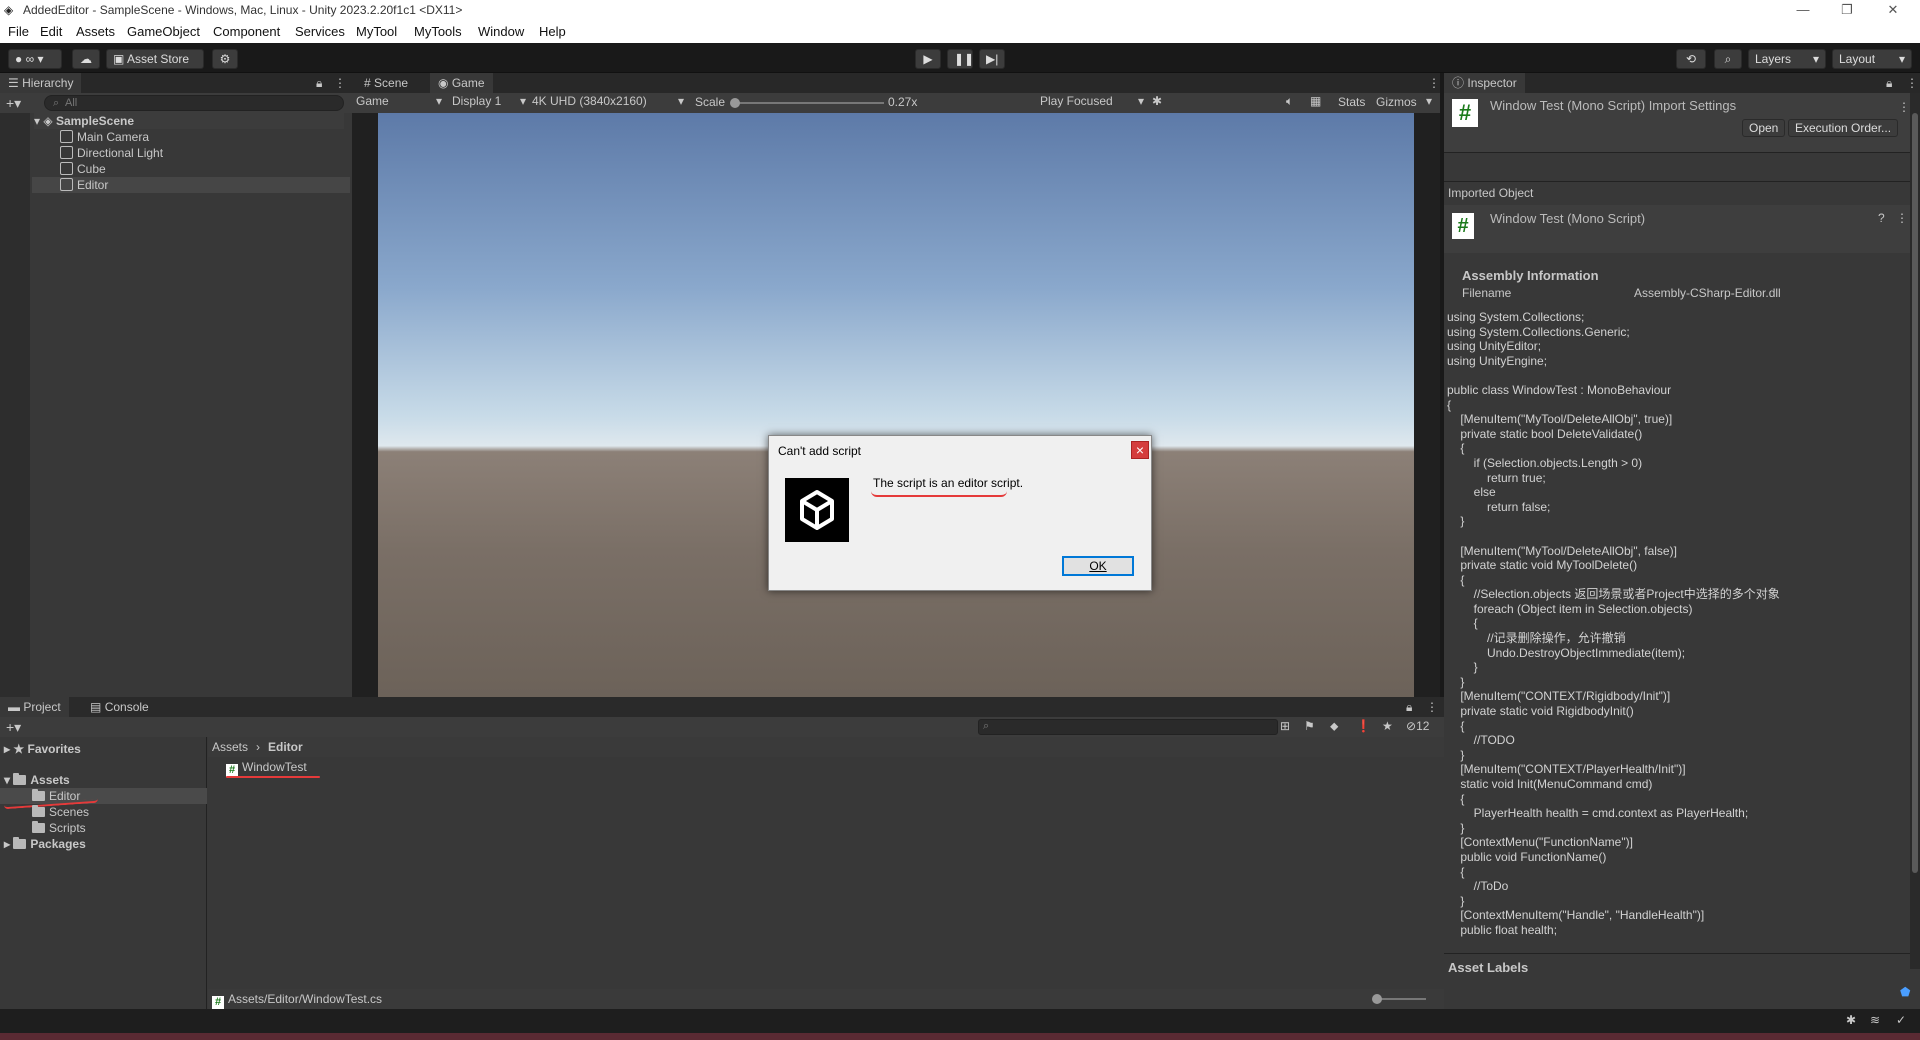 The width and height of the screenshot is (1920, 1040). I want to click on favorites-row: ▸ ★ Favorites, so click(42, 749).